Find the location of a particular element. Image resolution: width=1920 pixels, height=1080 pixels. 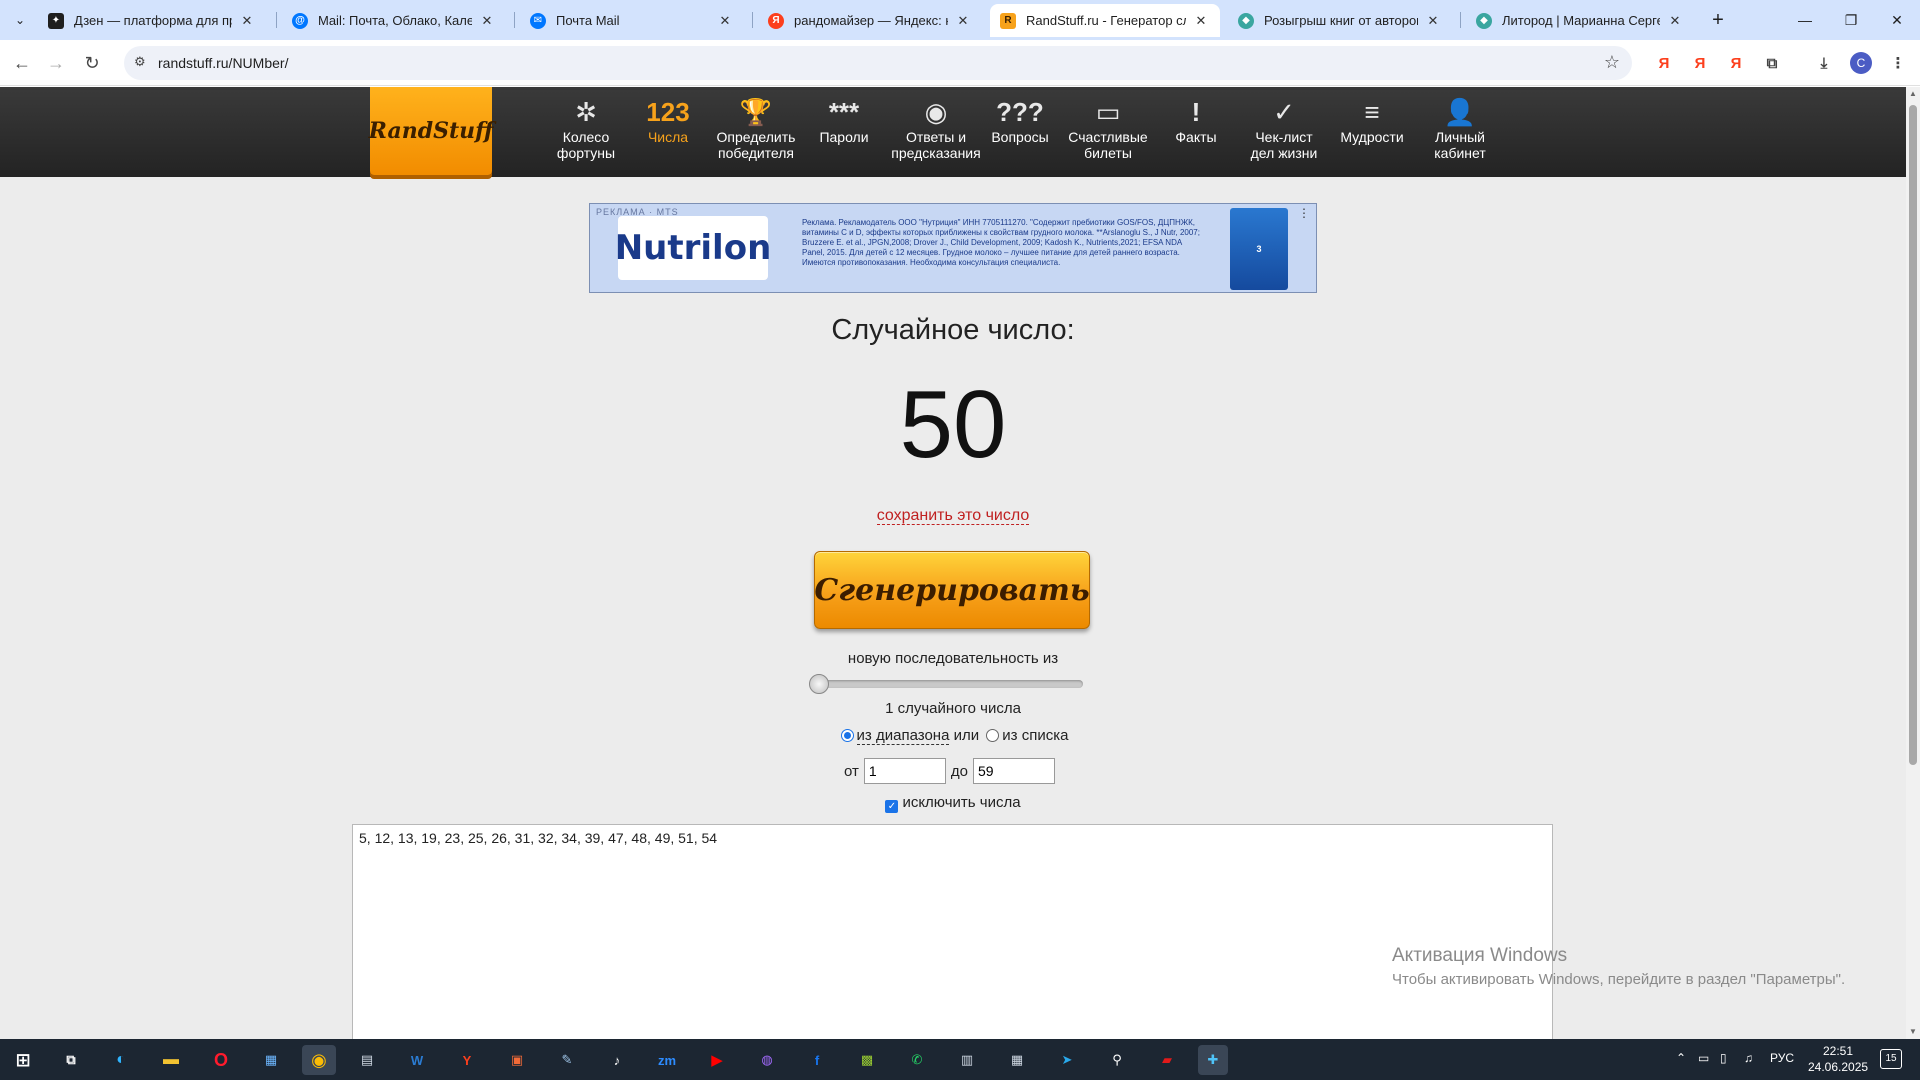

app-blue-icon: ✚ is located at coordinates (1213, 1060).